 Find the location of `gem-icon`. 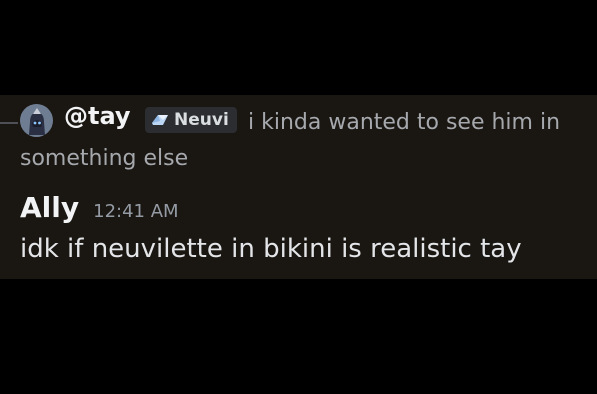

gem-icon is located at coordinates (160, 120).